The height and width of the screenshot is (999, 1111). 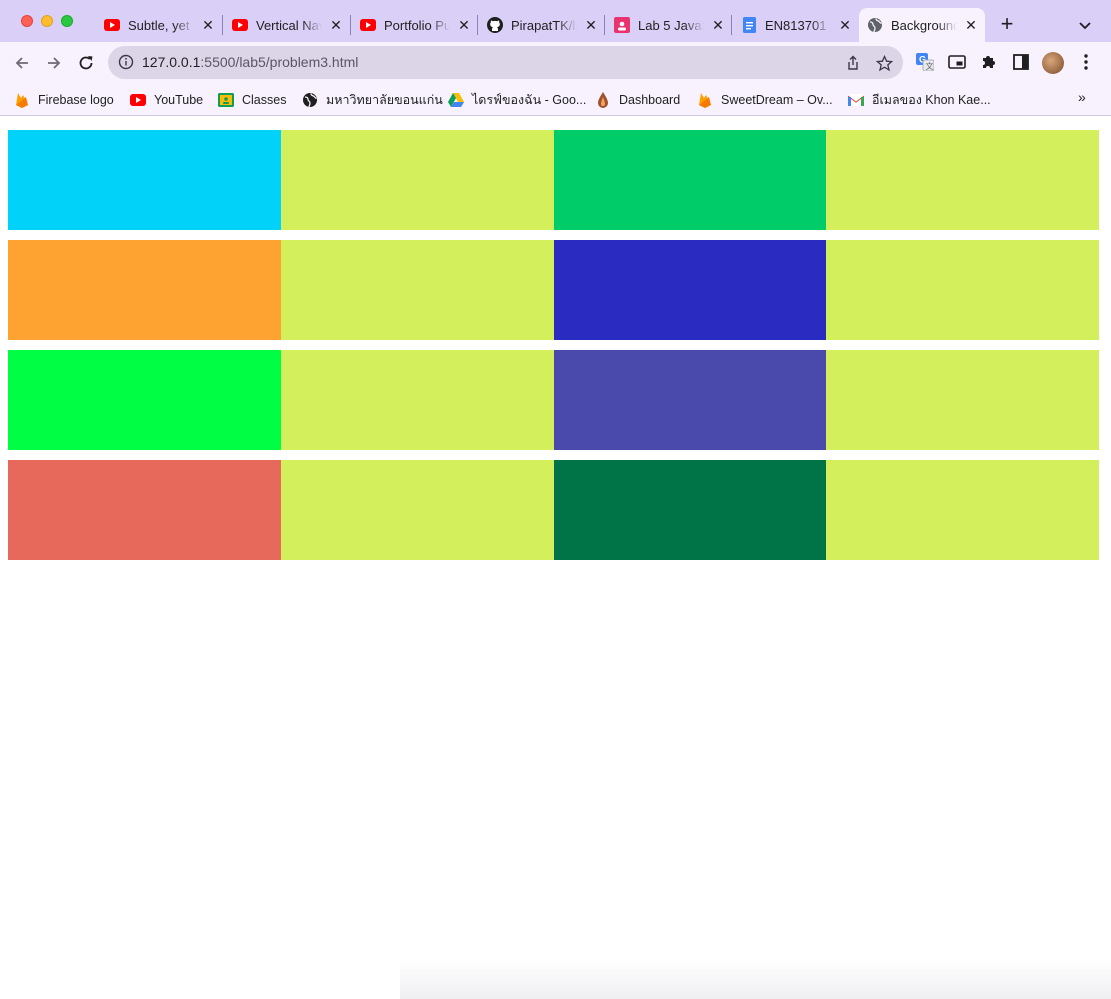 I want to click on gmail-icon, so click(x=856, y=100).